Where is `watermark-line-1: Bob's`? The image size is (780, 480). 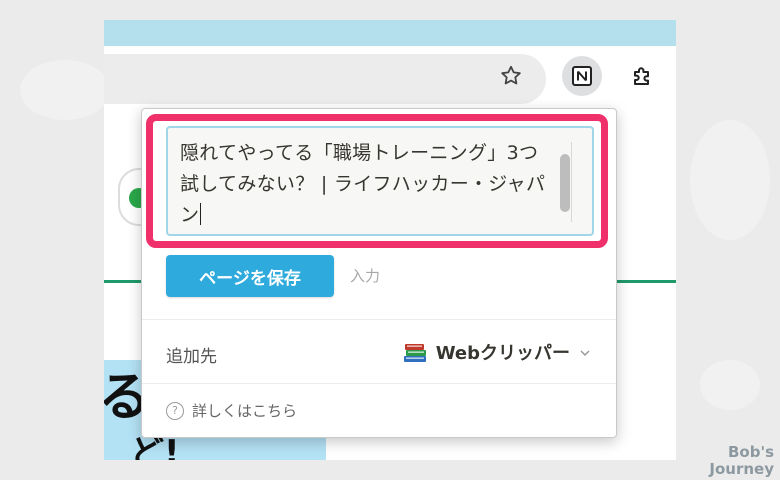 watermark-line-1: Bob's is located at coordinates (751, 452).